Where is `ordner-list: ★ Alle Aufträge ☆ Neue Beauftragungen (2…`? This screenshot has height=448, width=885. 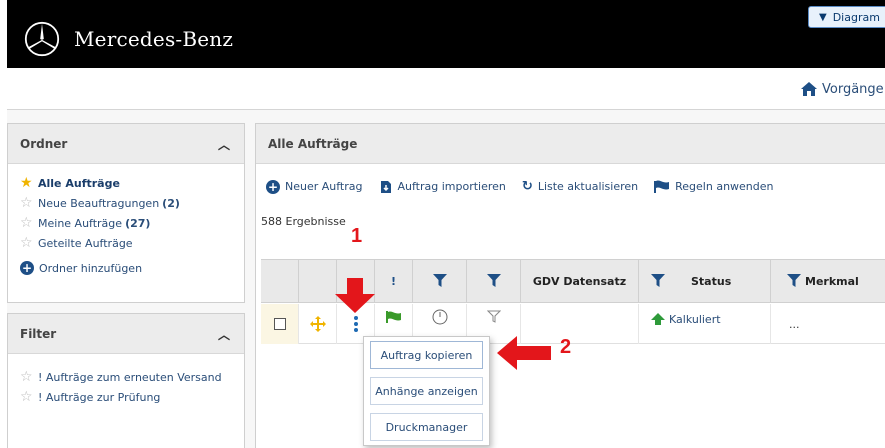
ordner-list: ★ Alle Aufträge ☆ Neue Beauftragungen (2… is located at coordinates (126, 219).